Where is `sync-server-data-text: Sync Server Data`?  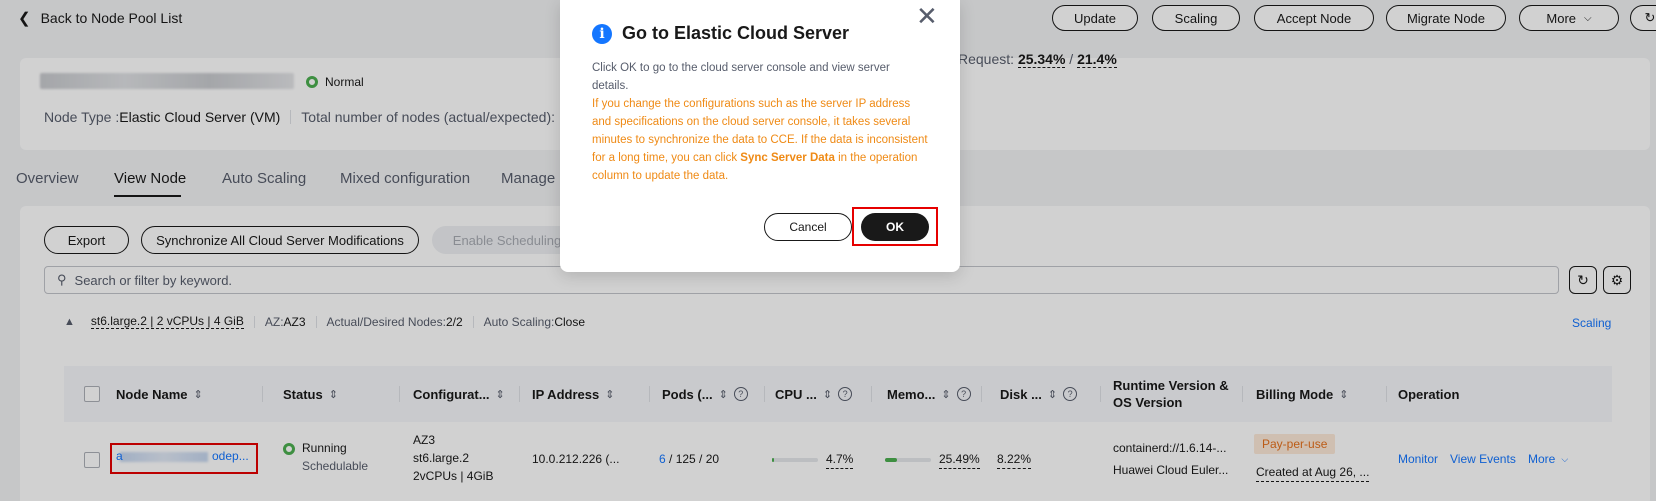 sync-server-data-text: Sync Server Data is located at coordinates (787, 158).